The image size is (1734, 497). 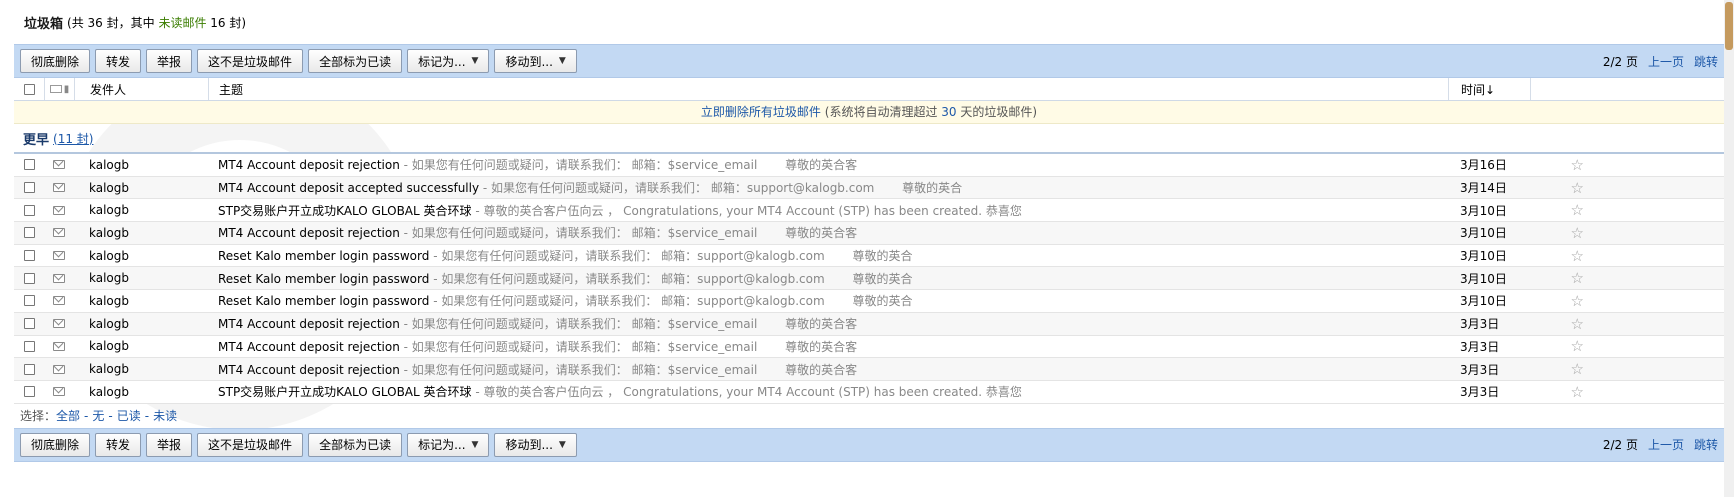 I want to click on group-count-link: (11 封), so click(x=73, y=138).